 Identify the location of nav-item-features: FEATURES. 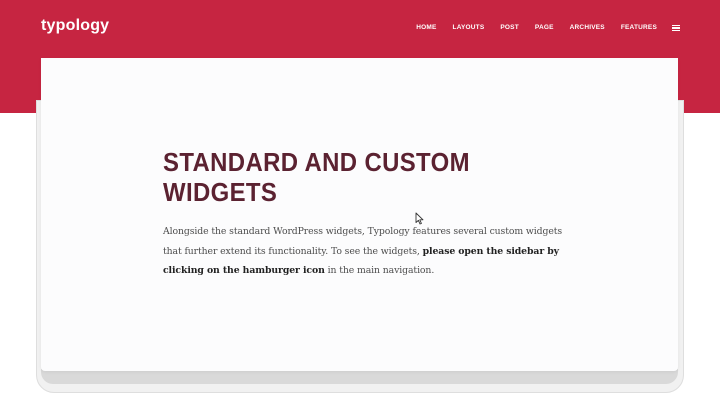
(639, 28).